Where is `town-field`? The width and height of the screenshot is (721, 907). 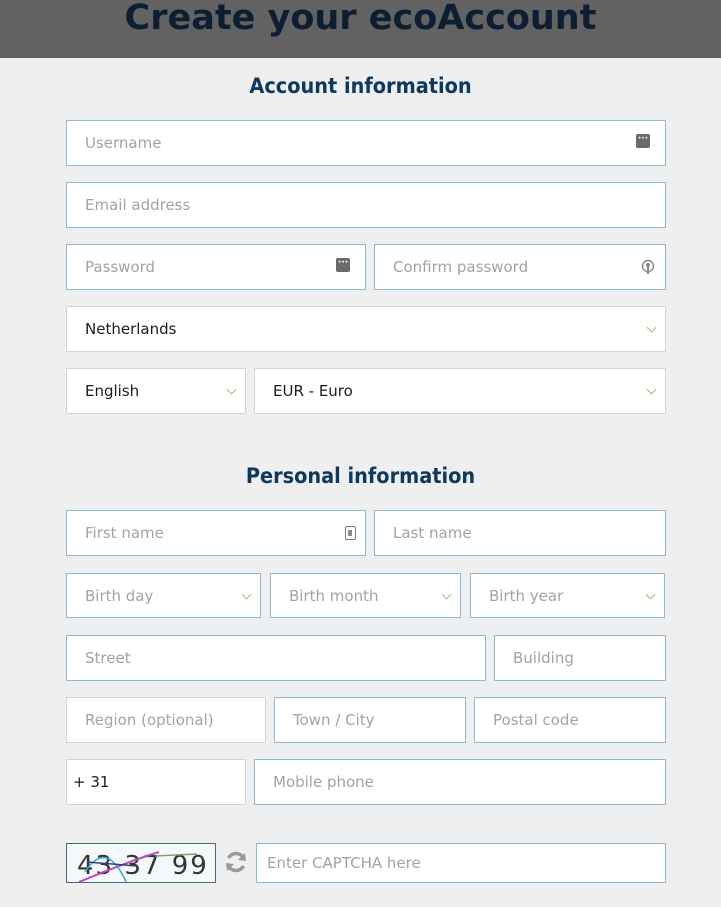 town-field is located at coordinates (370, 720).